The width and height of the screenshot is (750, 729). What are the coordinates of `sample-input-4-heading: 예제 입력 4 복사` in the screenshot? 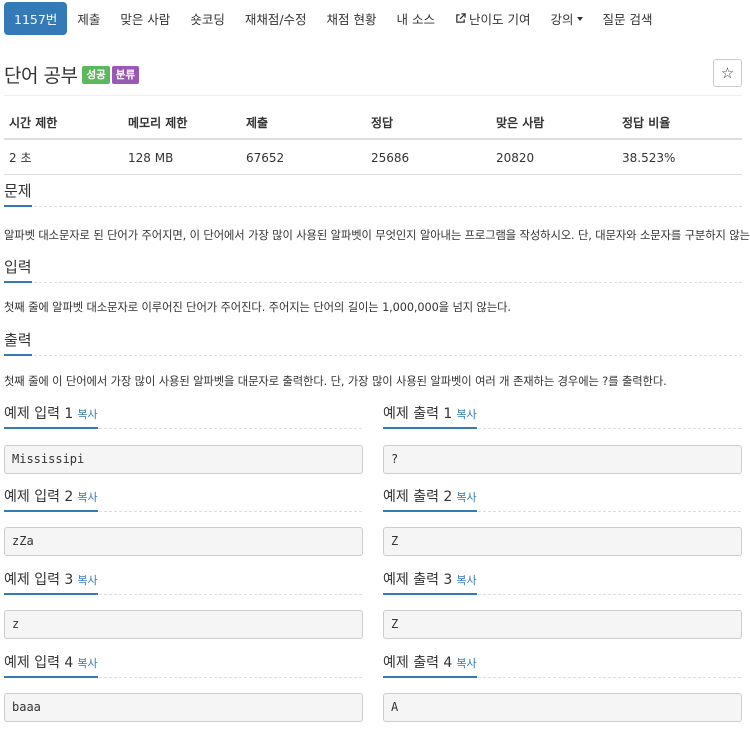 It's located at (183, 665).